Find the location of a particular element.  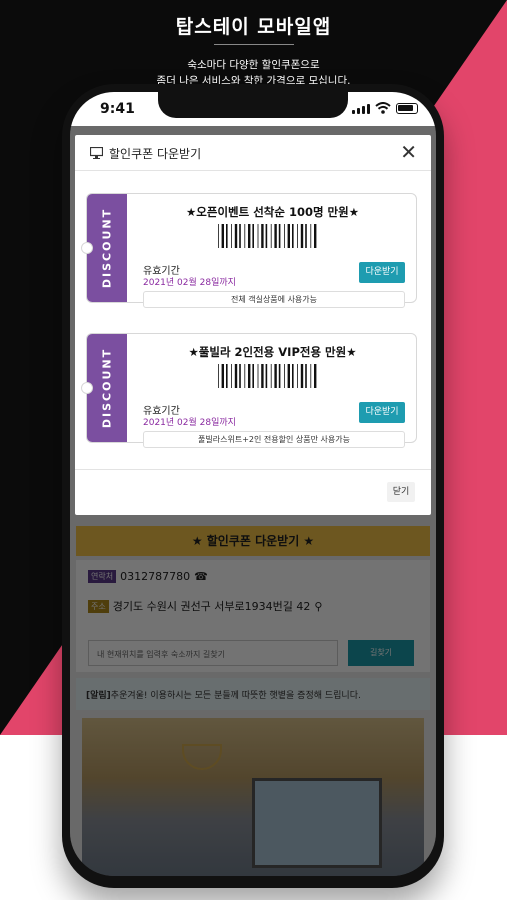

coupon-note: 풀빌라스위트+2인 전용할인 상품만 사용가능 is located at coordinates (274, 439).